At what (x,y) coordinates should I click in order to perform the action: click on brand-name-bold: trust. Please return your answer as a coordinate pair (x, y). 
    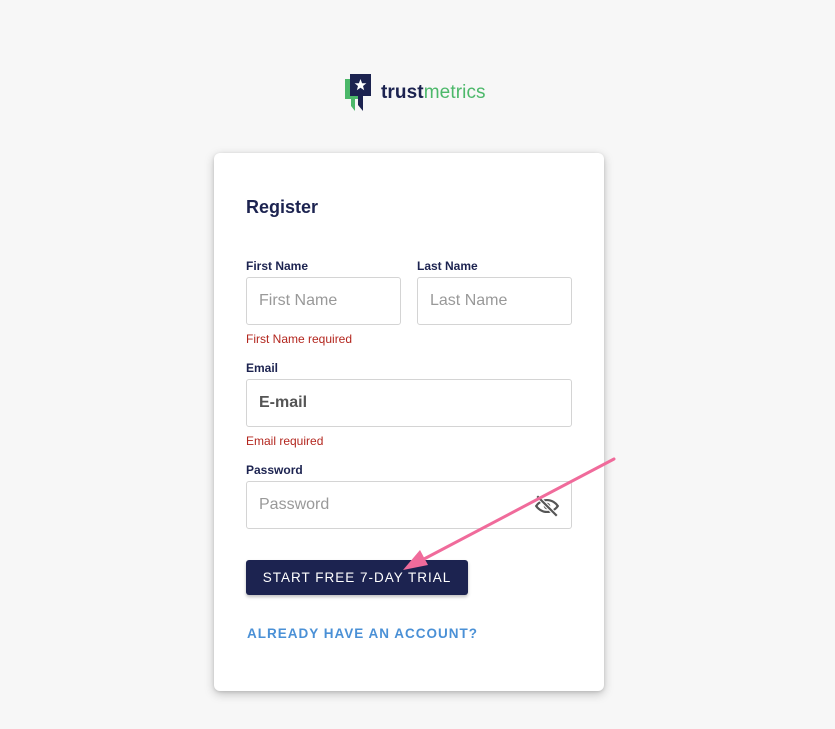
    Looking at the image, I should click on (402, 92).